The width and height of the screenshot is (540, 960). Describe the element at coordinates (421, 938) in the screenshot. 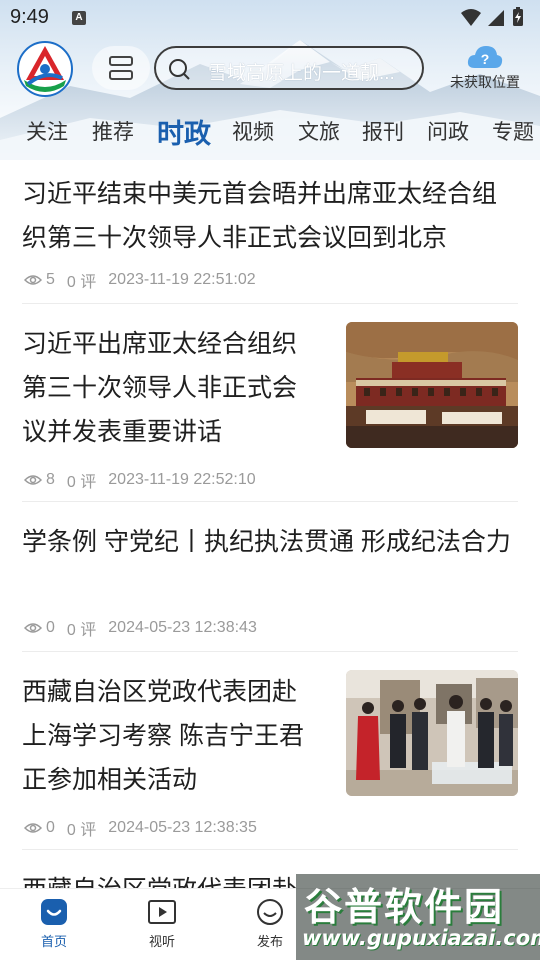

I see `watermark-url: www.gupuxiazai.com` at that location.